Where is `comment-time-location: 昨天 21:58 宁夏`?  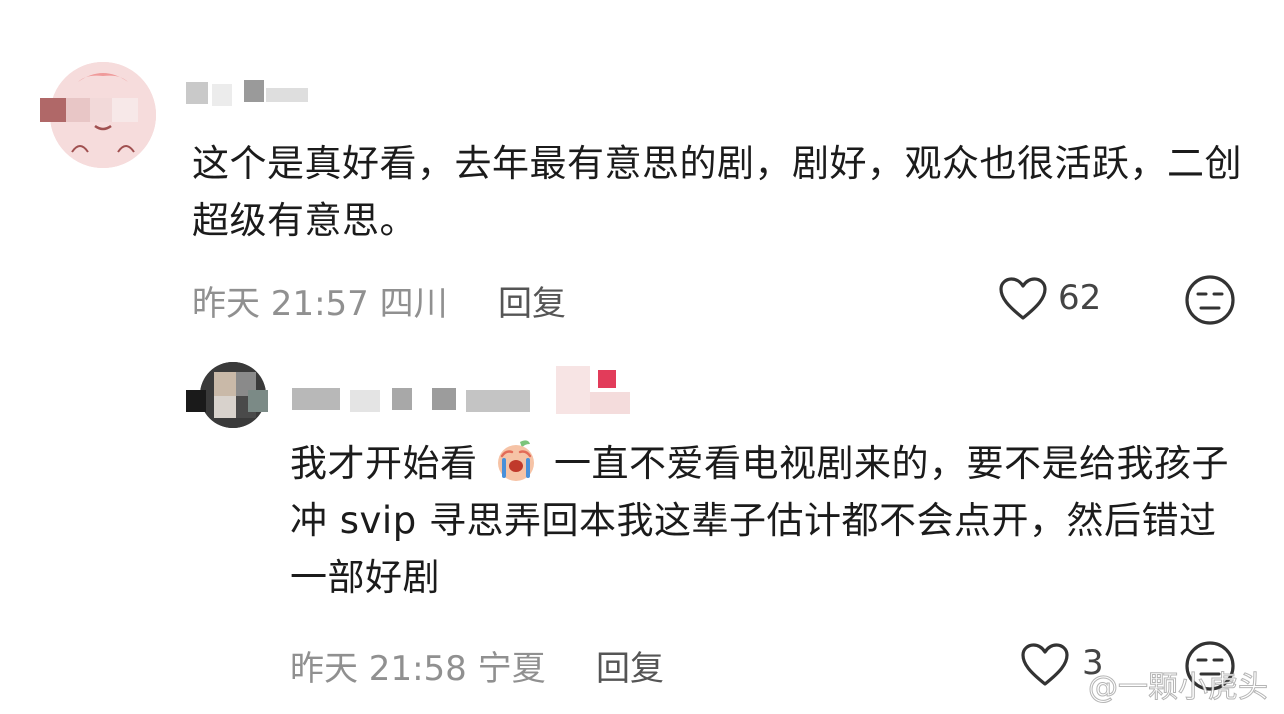
comment-time-location: 昨天 21:58 宁夏 is located at coordinates (418, 669).